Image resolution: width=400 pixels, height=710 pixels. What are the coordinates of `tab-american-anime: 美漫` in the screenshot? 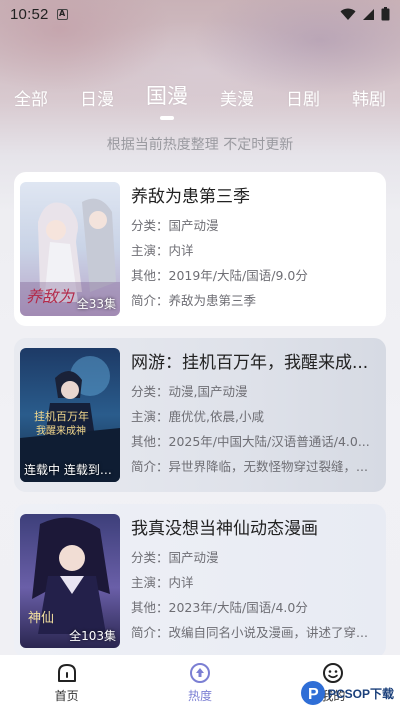 It's located at (237, 103).